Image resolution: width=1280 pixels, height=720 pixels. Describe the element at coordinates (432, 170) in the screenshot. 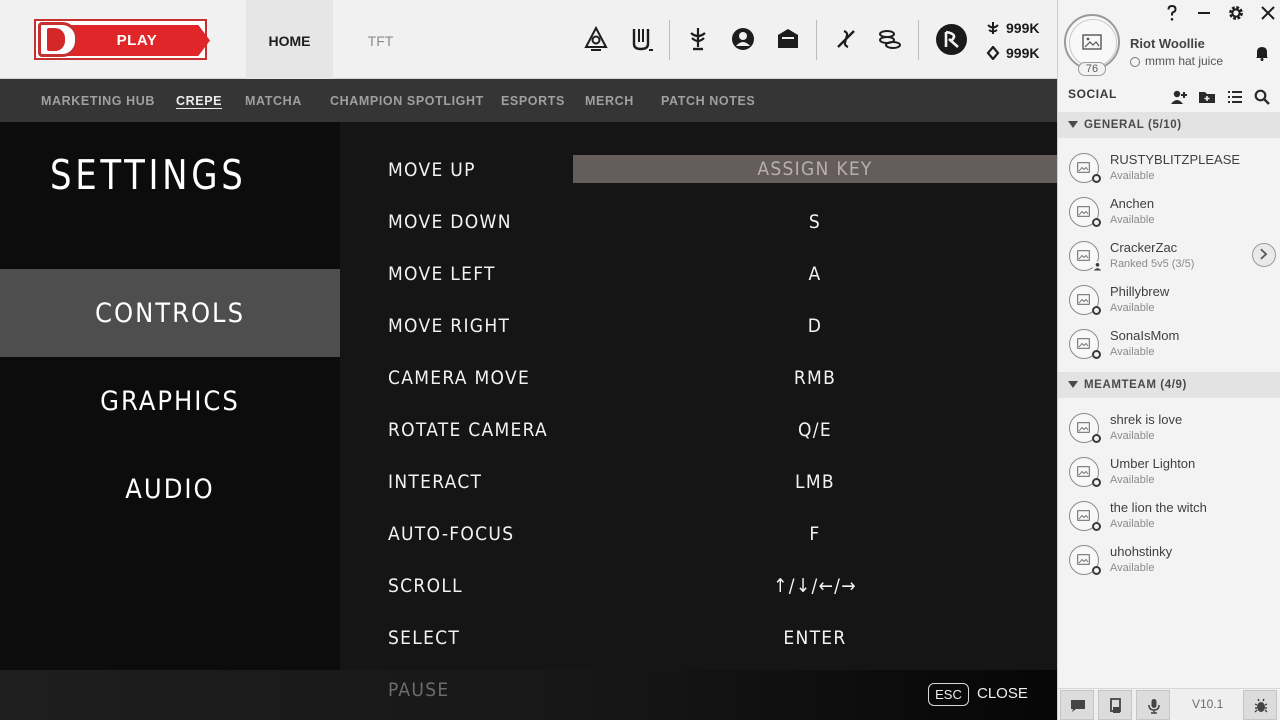

I see `binding-label-move-up: MOVE UP` at that location.